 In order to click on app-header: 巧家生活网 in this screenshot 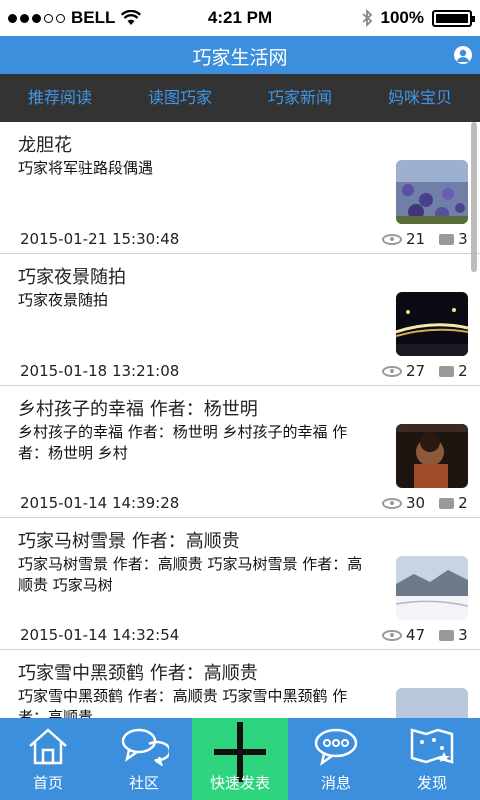, I will do `click(240, 55)`.